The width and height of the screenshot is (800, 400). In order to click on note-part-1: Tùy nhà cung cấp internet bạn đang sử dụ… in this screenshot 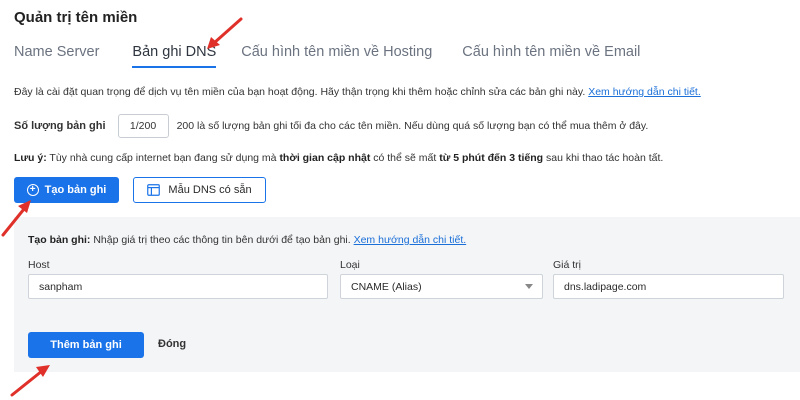, I will do `click(163, 158)`.